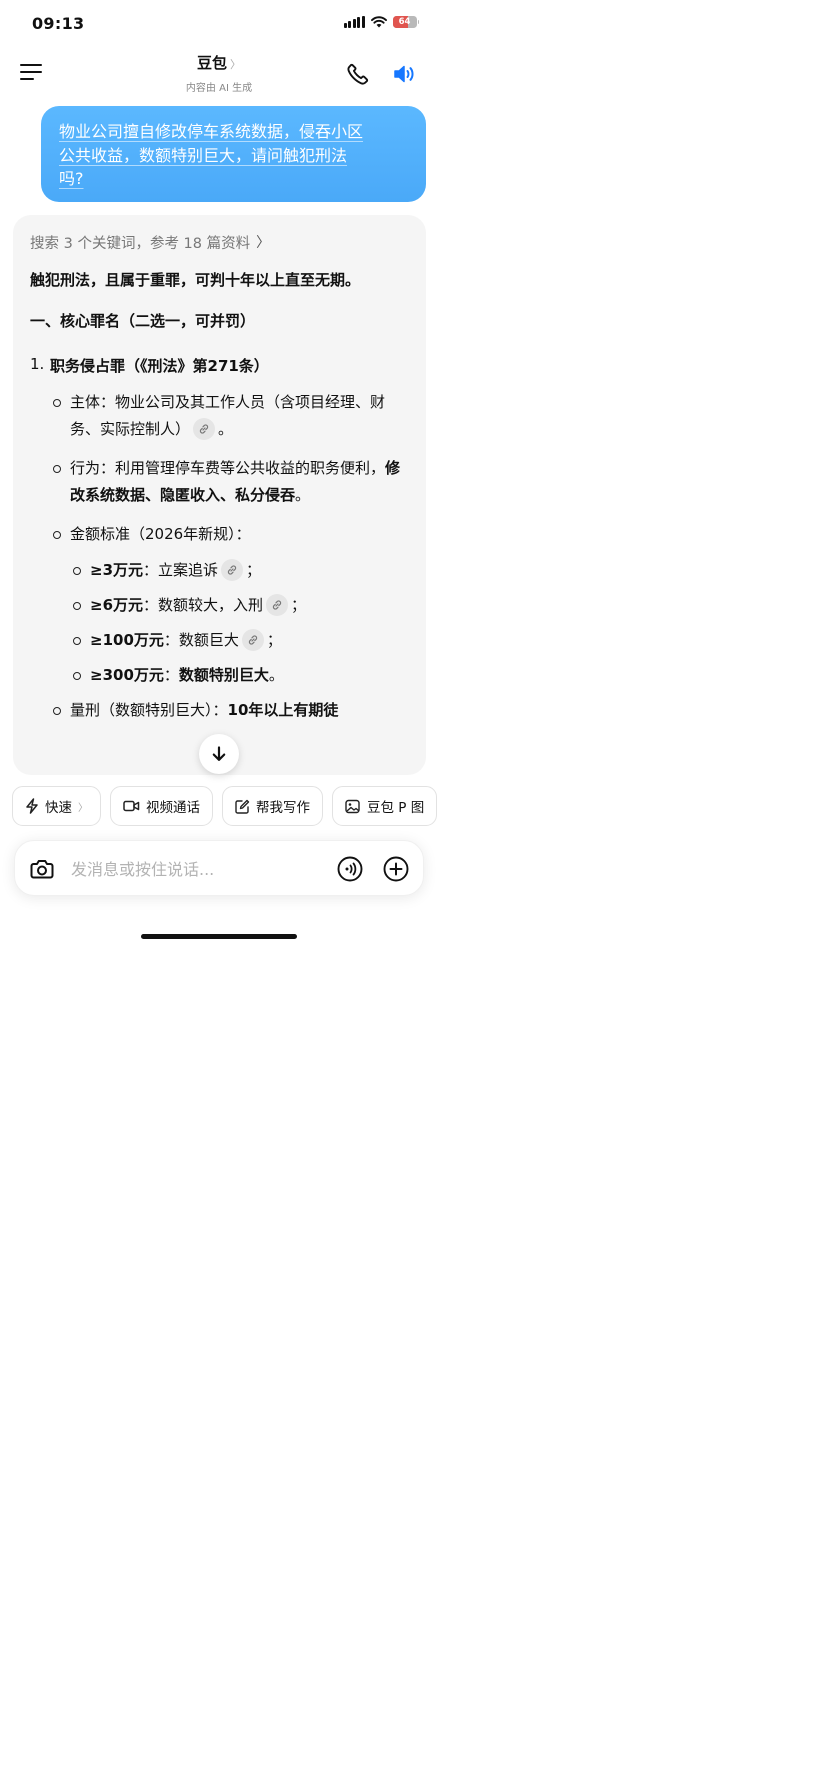 This screenshot has height=1792, width=828. I want to click on chip-label: 帮我写作, so click(283, 808).